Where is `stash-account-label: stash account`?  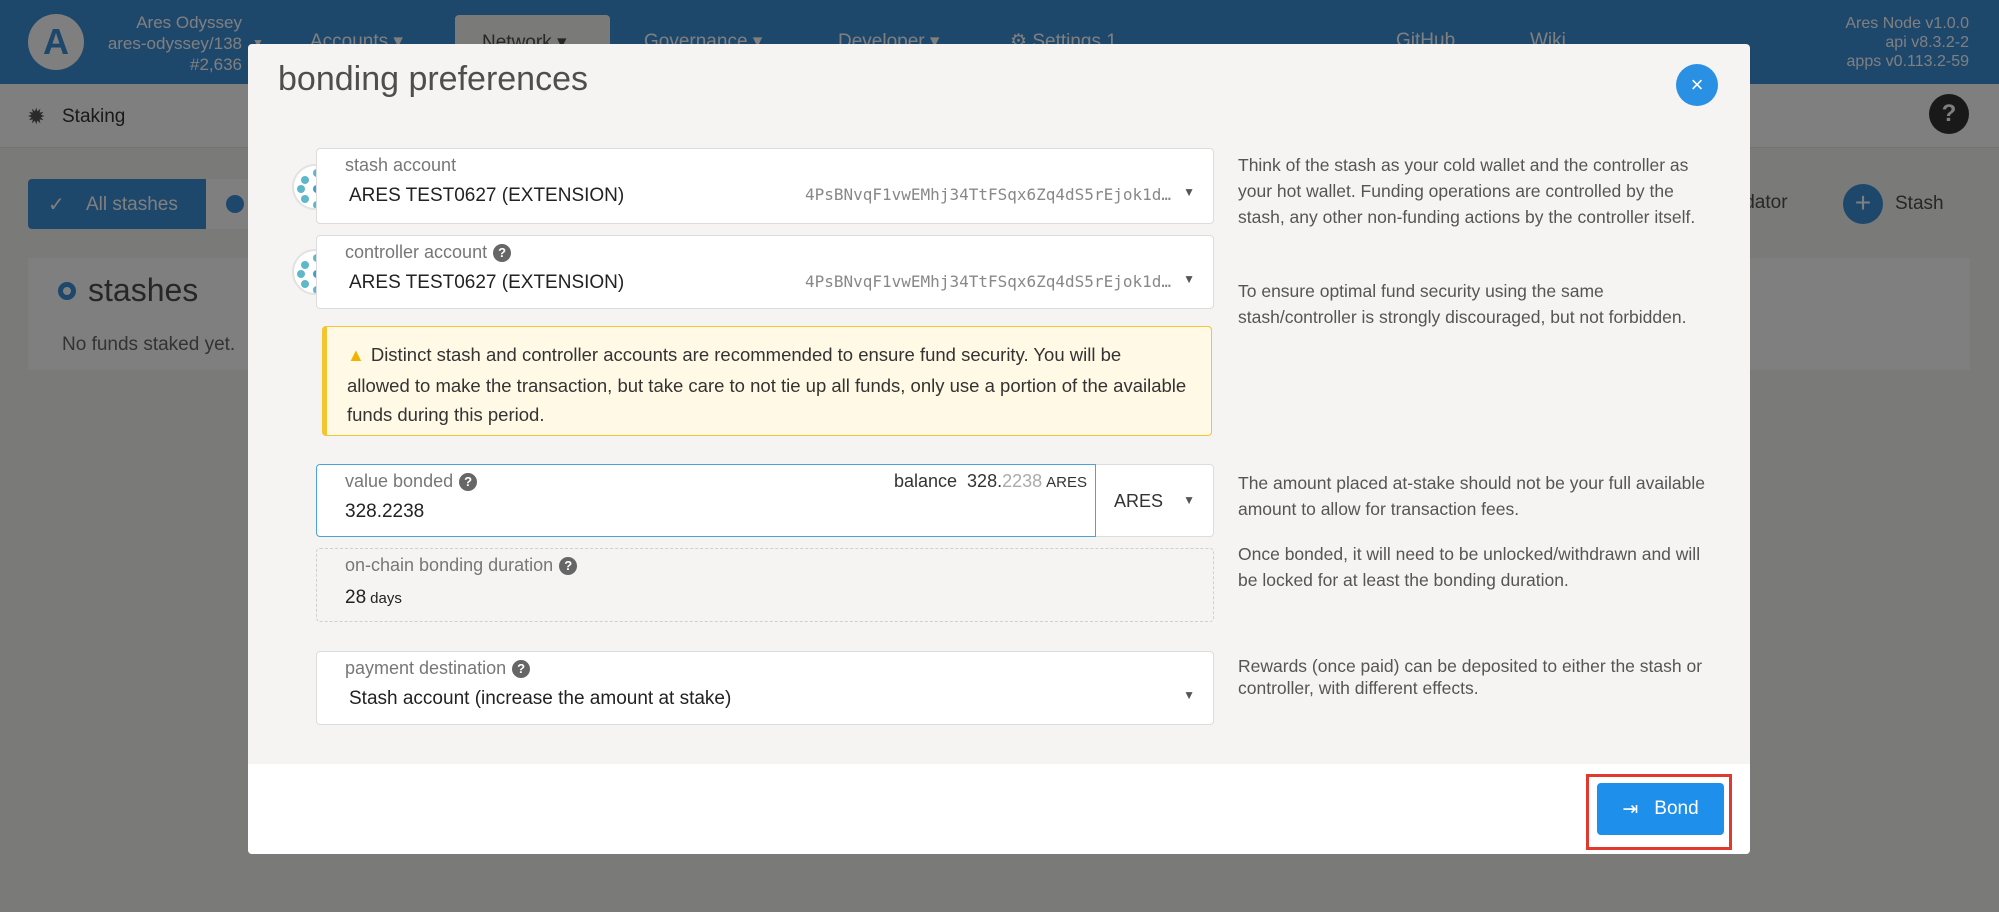 stash-account-label: stash account is located at coordinates (401, 165).